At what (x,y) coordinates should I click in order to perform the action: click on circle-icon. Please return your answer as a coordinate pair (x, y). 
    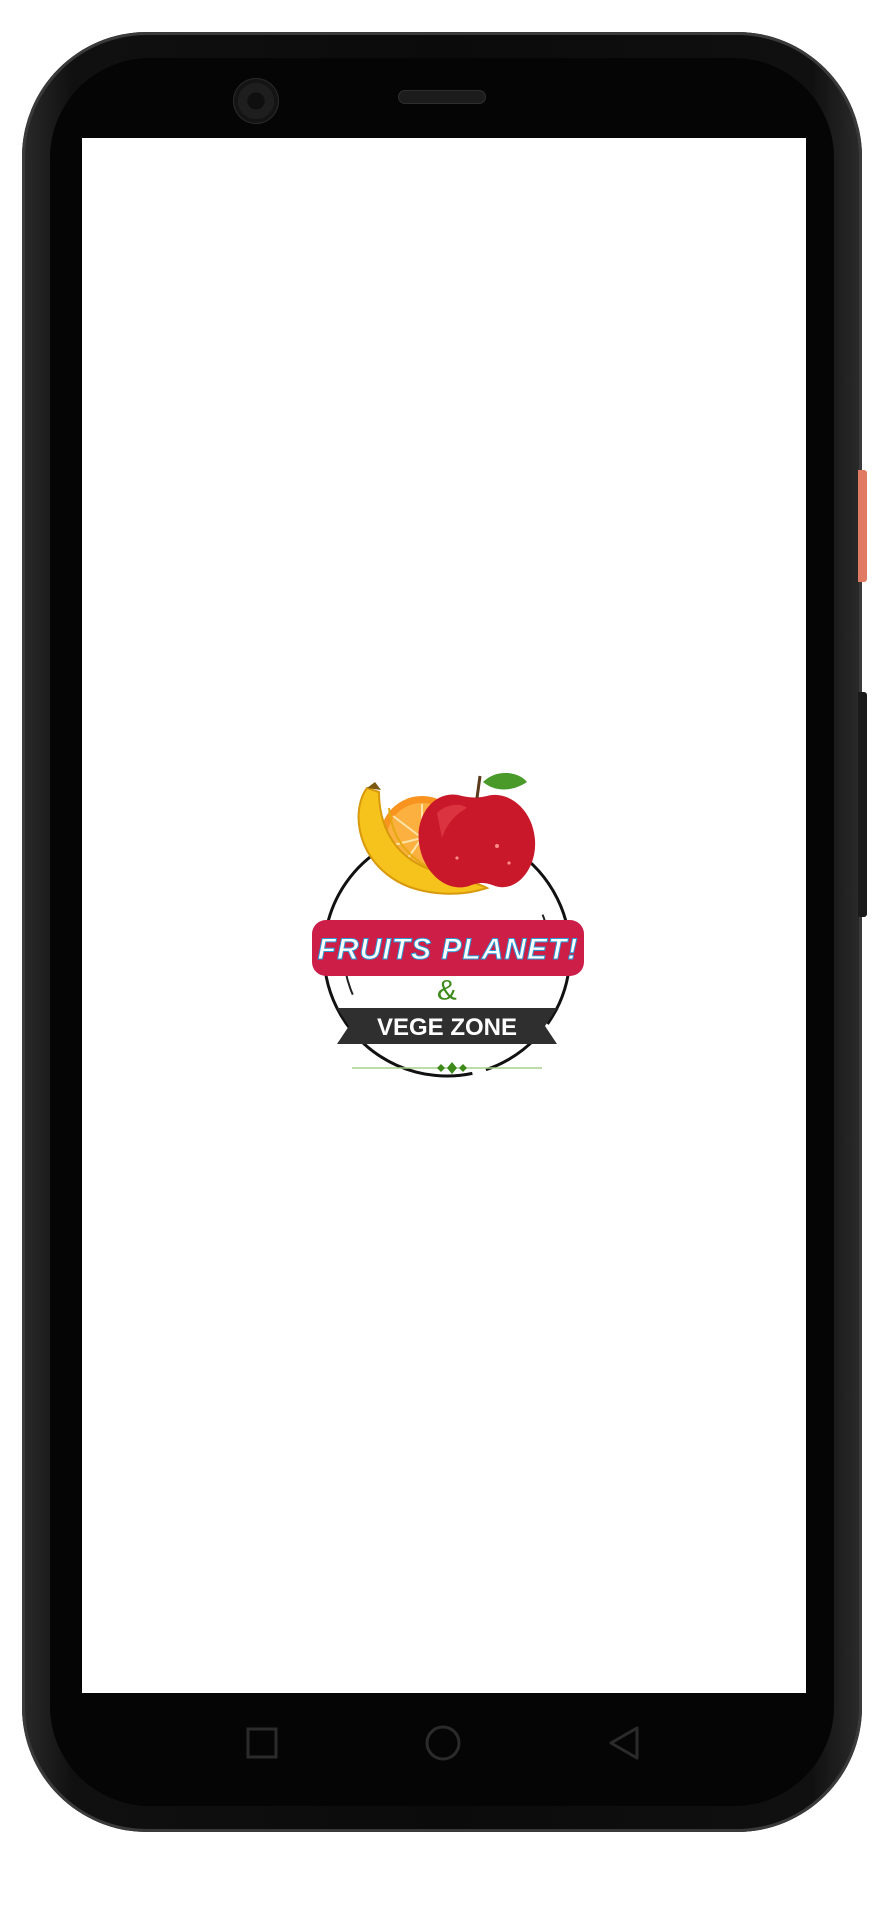
    Looking at the image, I should click on (443, 1743).